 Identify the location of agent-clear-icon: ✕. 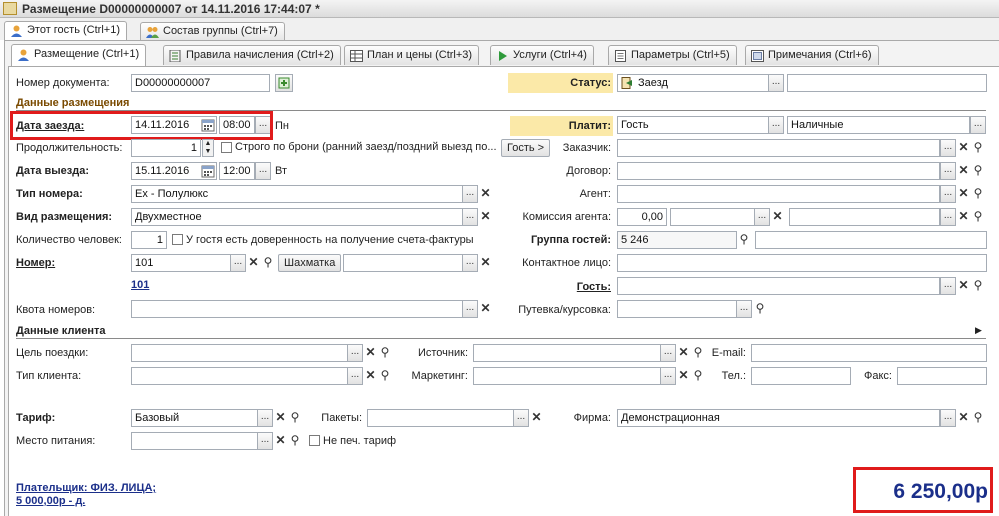
(963, 194).